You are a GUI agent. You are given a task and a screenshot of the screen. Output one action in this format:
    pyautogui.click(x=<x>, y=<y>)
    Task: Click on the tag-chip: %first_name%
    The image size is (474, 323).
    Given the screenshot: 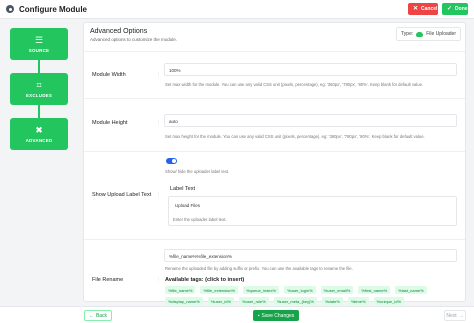 What is the action you would take?
    pyautogui.click(x=374, y=290)
    